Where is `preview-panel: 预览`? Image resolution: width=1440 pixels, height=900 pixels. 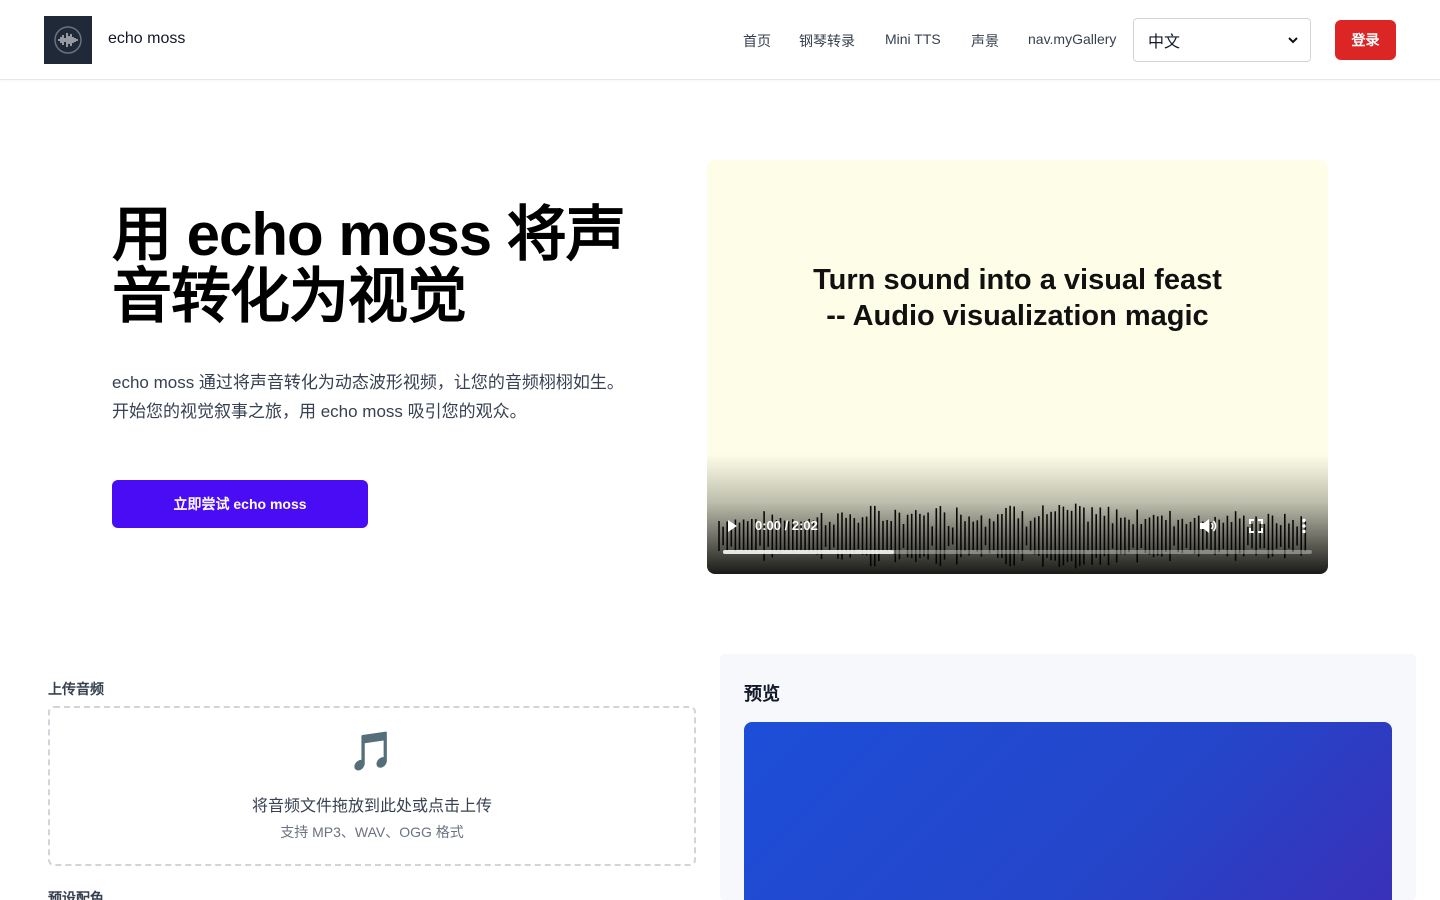
preview-panel: 预览 is located at coordinates (1068, 777).